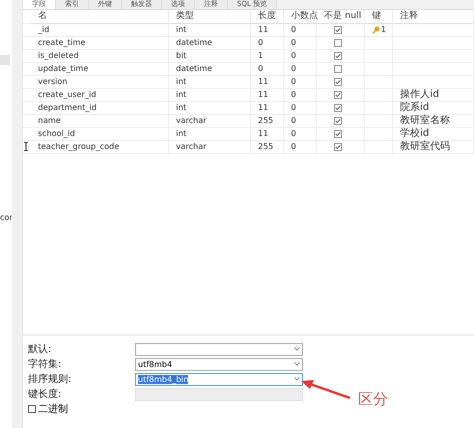 The width and height of the screenshot is (474, 428). I want to click on table-cell: 教研室名称, so click(433, 121).